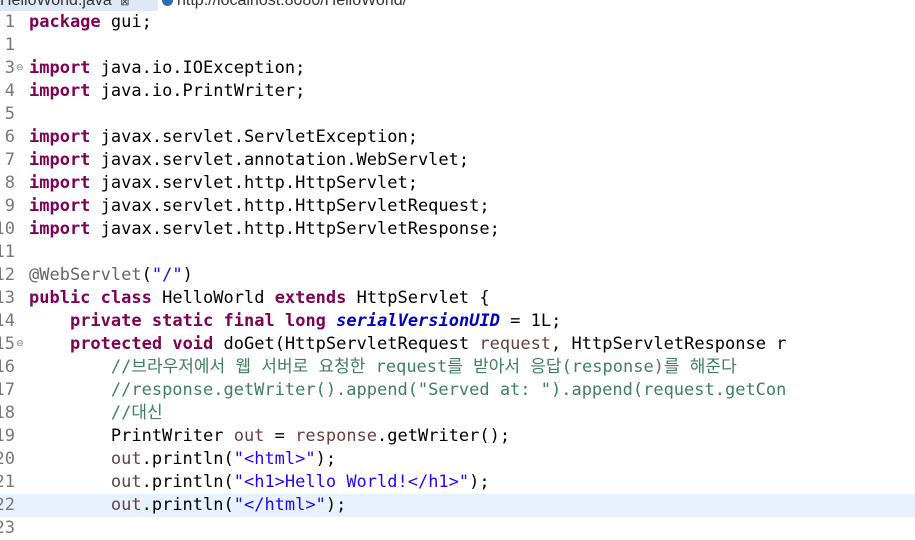 The width and height of the screenshot is (915, 540). Describe the element at coordinates (223, 137) in the screenshot. I see `code-text: import javax.servlet.ServletException;` at that location.